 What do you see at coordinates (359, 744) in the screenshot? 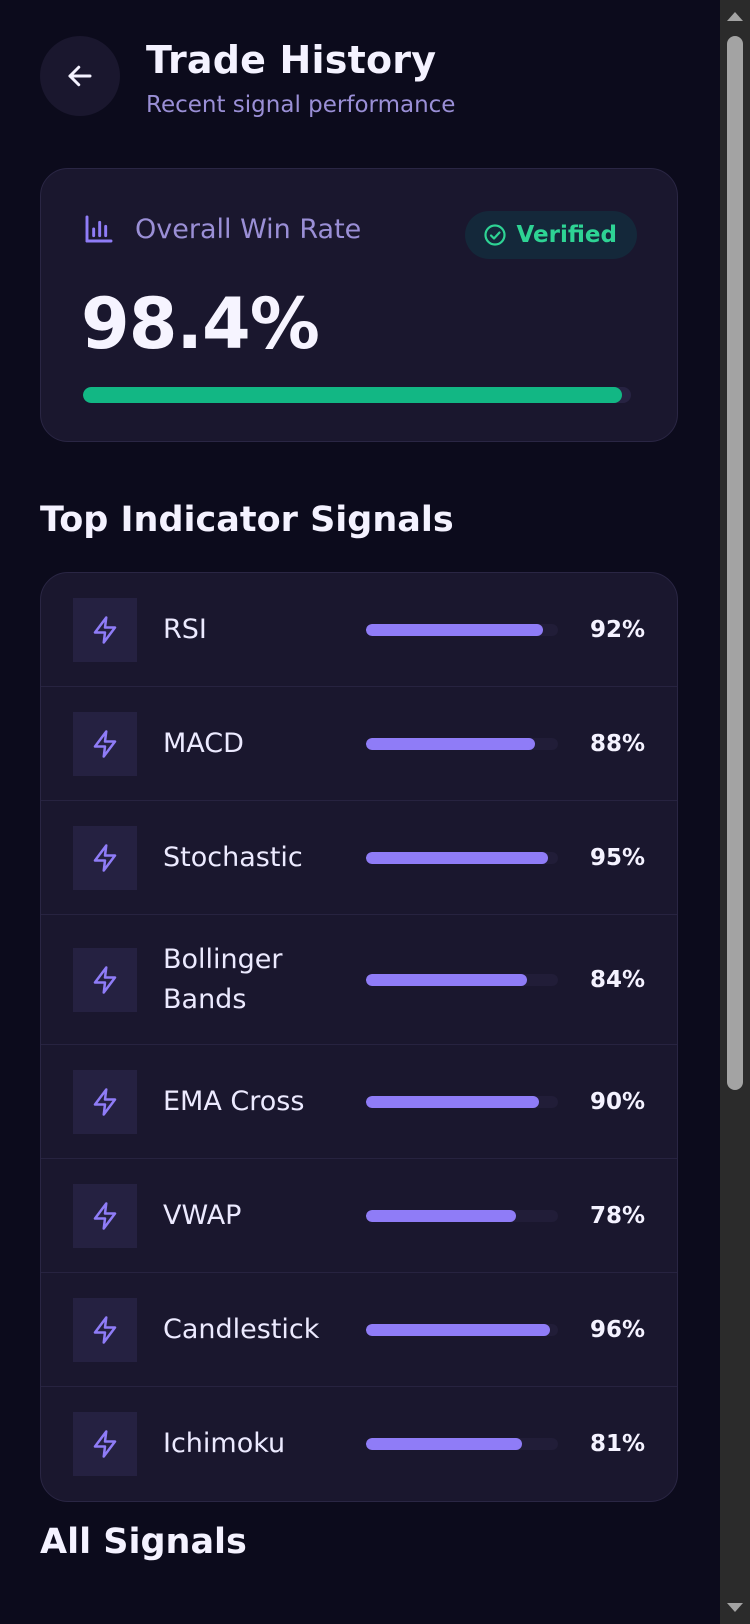
I see `indicator-row: MACD 88%` at bounding box center [359, 744].